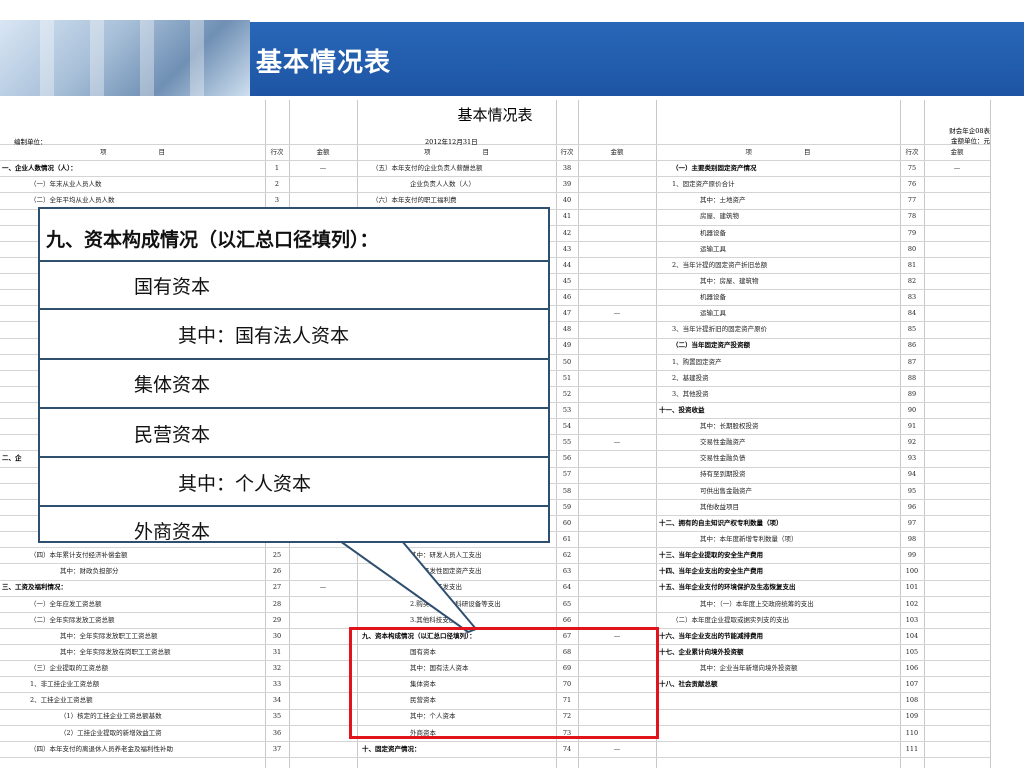 Image resolution: width=1024 pixels, height=768 pixels. I want to click on table-cell: 51, so click(567, 377).